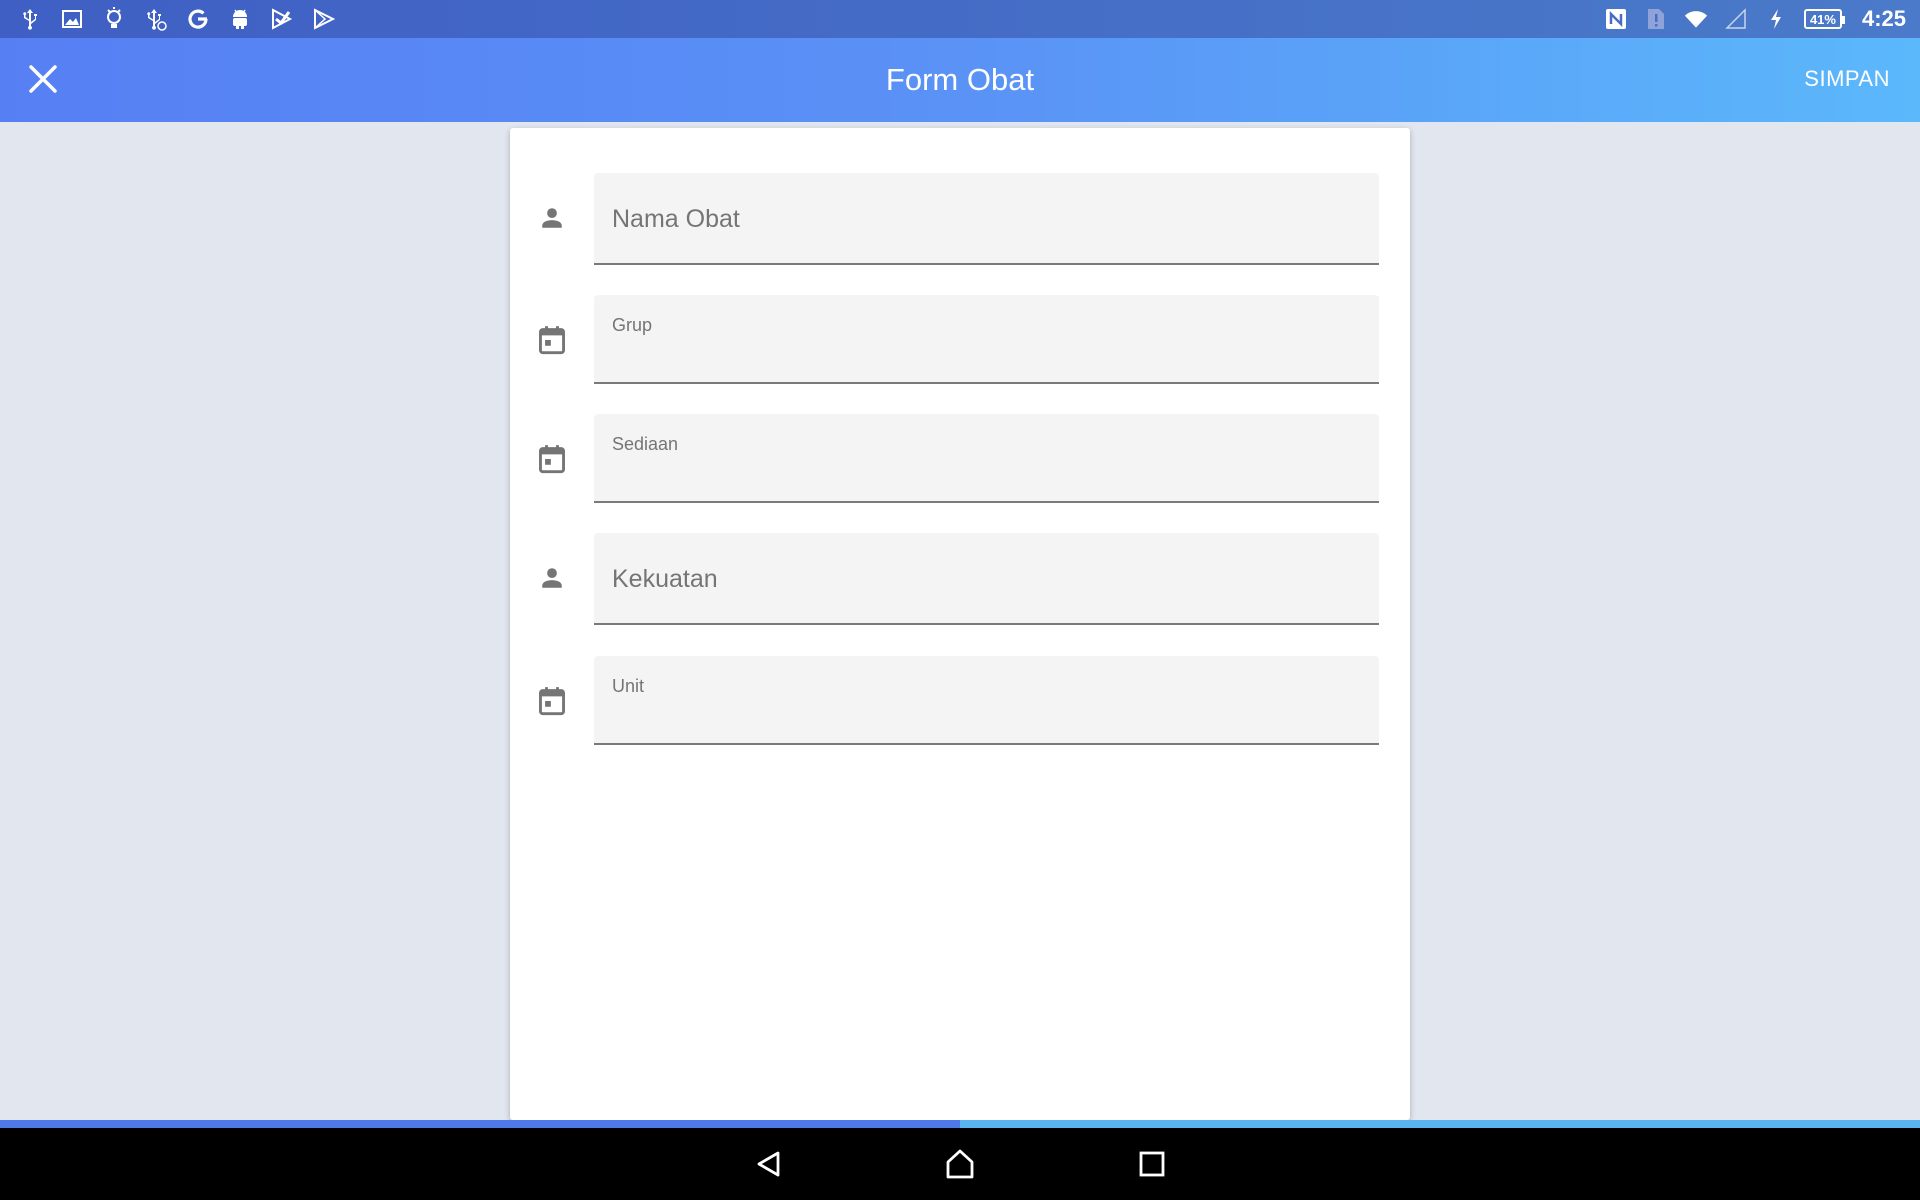 This screenshot has width=1920, height=1200. Describe the element at coordinates (960, 19) in the screenshot. I see `status-bar: 41% 4:25` at that location.